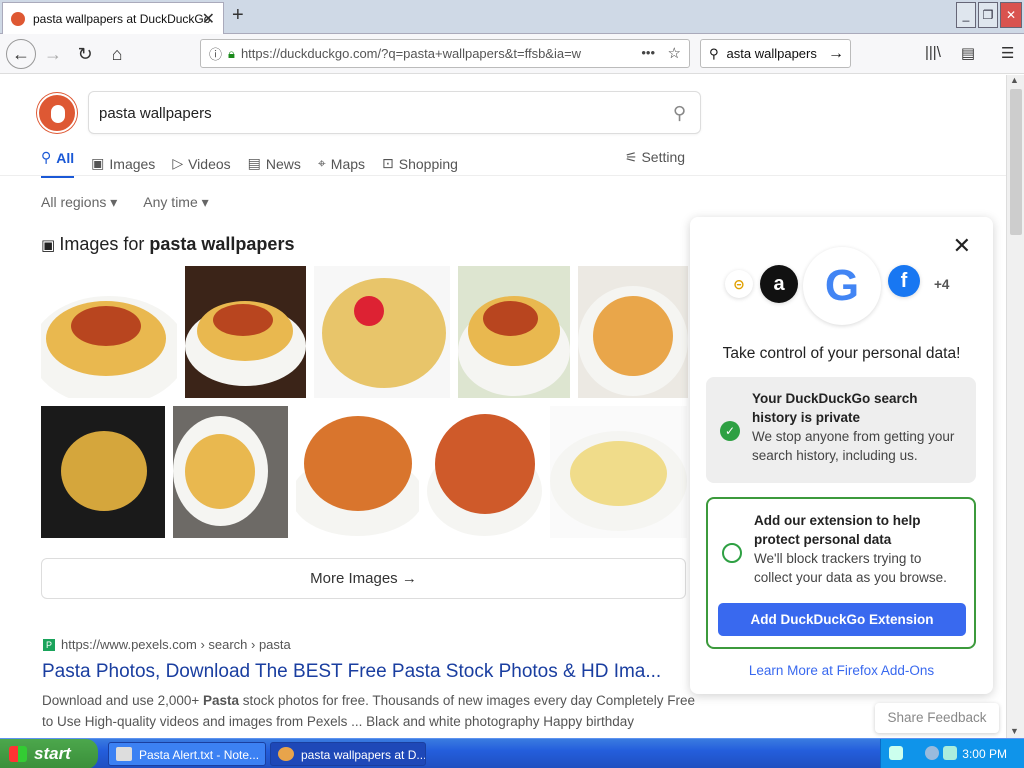  I want to click on volume-icon, so click(950, 753).